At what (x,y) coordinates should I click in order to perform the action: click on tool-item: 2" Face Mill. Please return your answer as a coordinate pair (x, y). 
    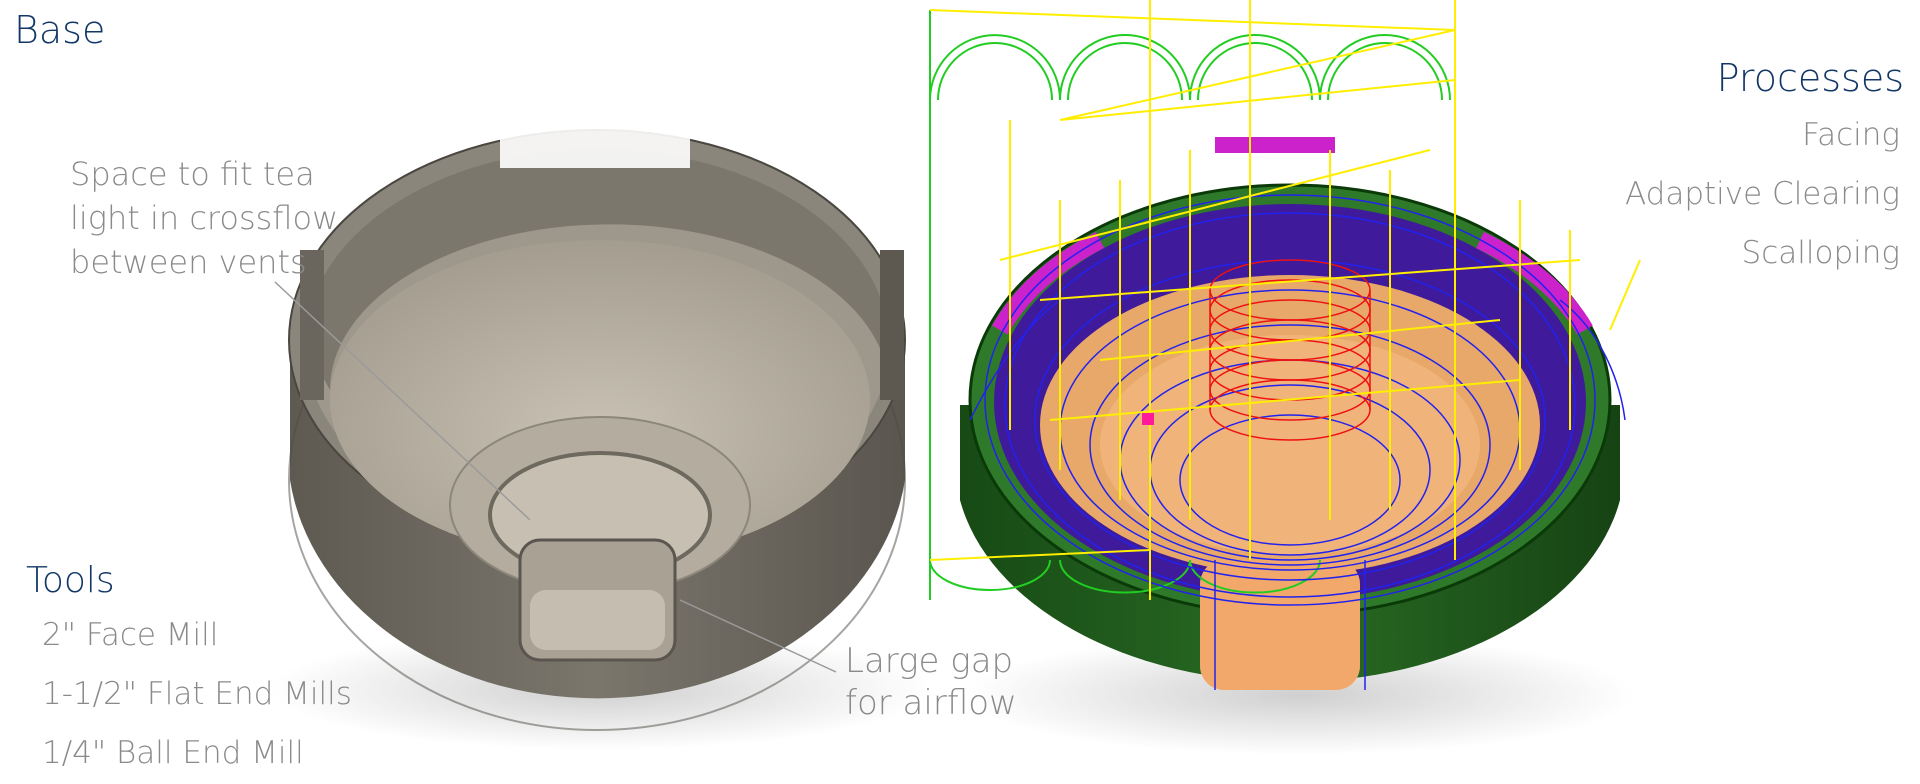
    Looking at the image, I should click on (130, 635).